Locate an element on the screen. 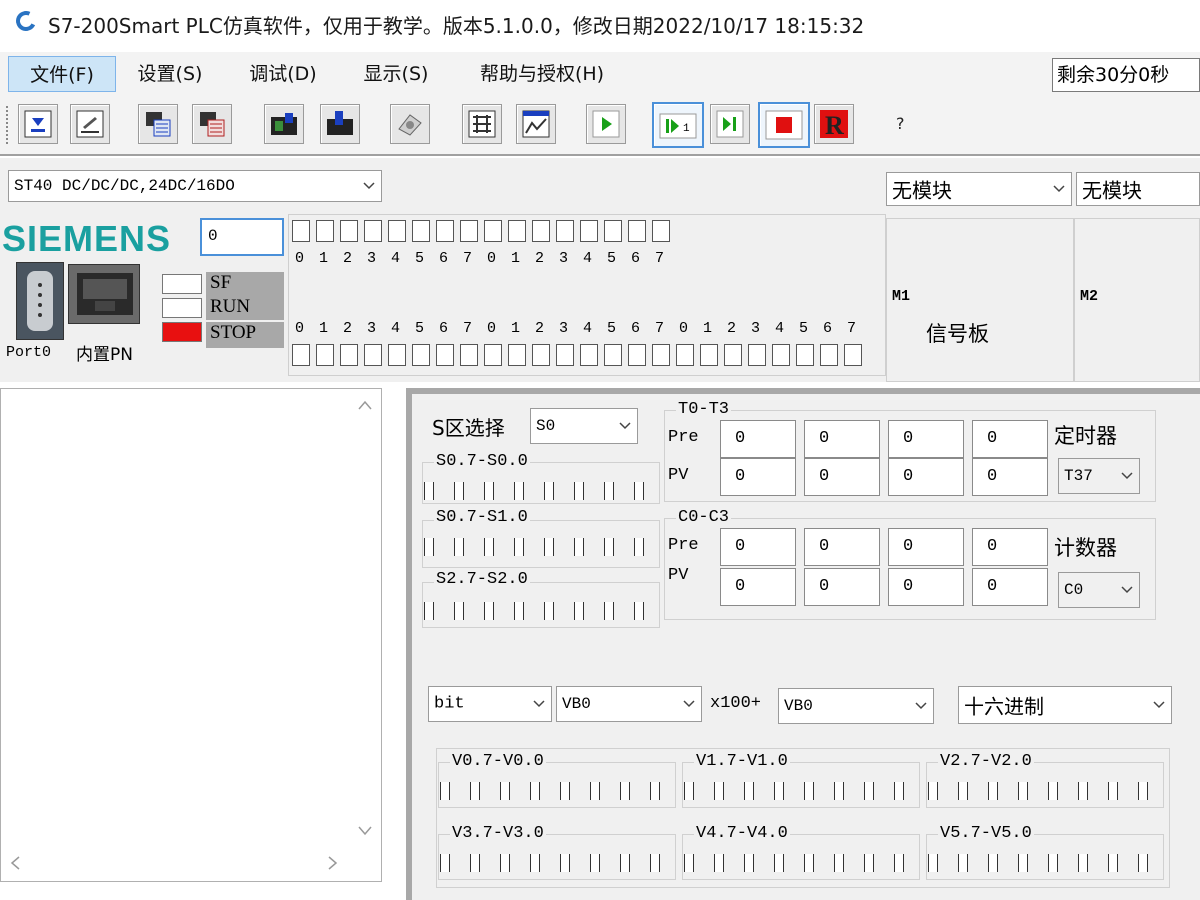 This screenshot has height=900, width=1200. menu-debug: 调试(D) is located at coordinates (283, 74).